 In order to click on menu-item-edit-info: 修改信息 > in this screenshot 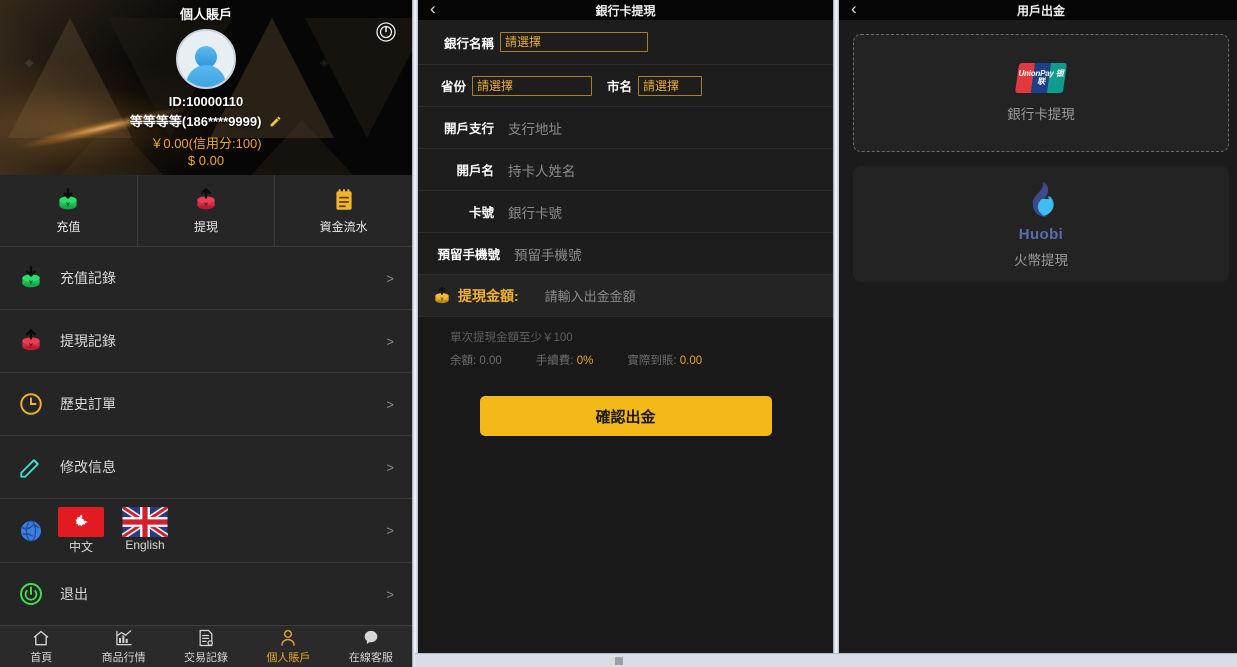, I will do `click(206, 467)`.